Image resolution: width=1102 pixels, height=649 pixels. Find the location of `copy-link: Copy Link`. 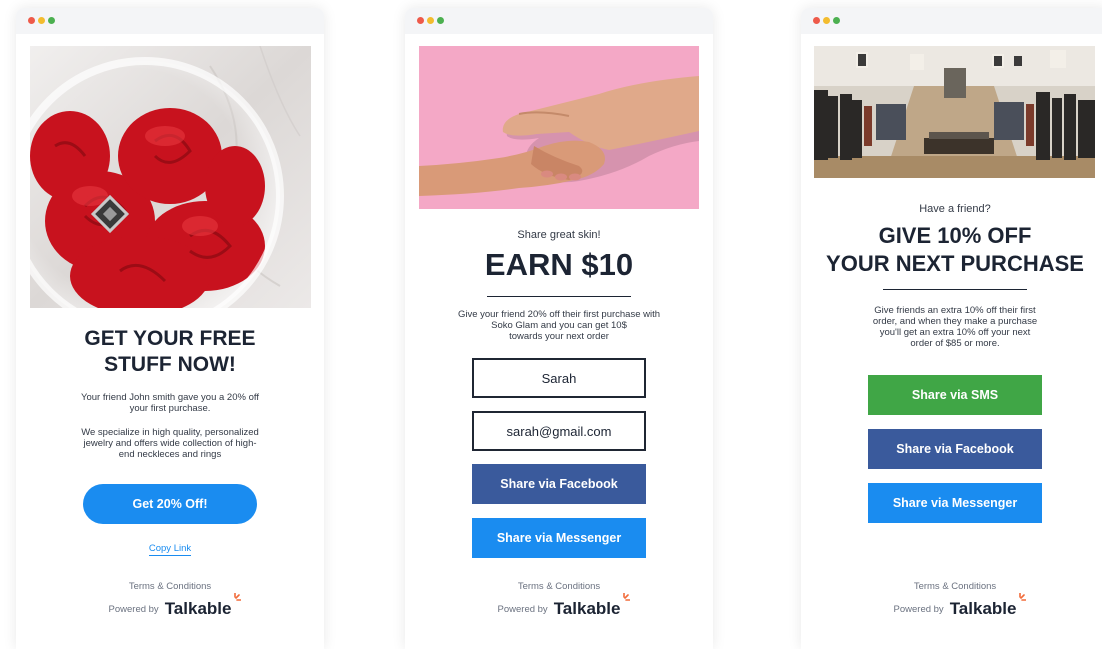

copy-link: Copy Link is located at coordinates (170, 549).